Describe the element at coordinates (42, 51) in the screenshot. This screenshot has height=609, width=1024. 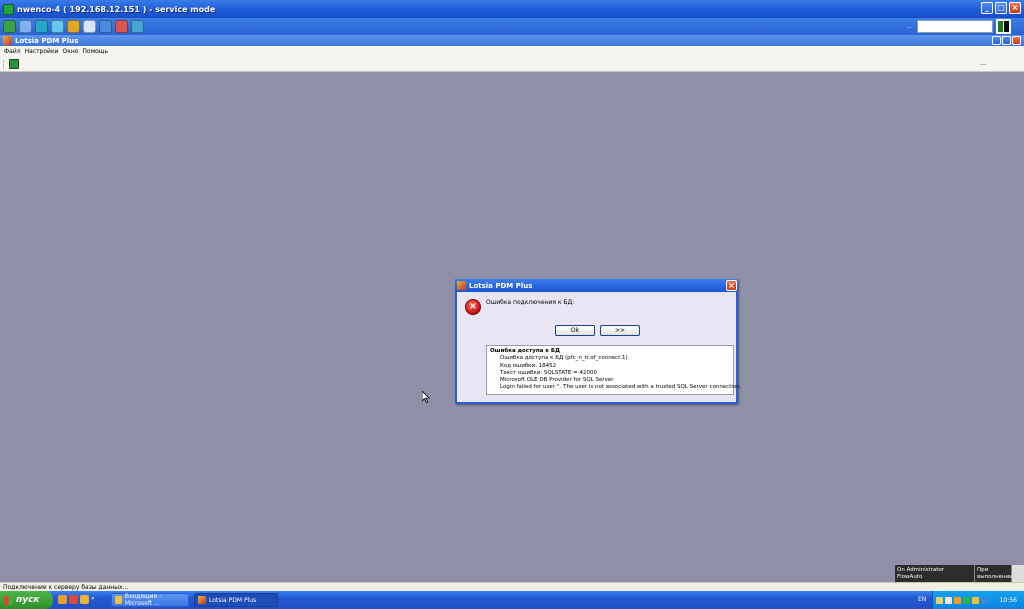
I see `menu-settings: Настройки` at that location.